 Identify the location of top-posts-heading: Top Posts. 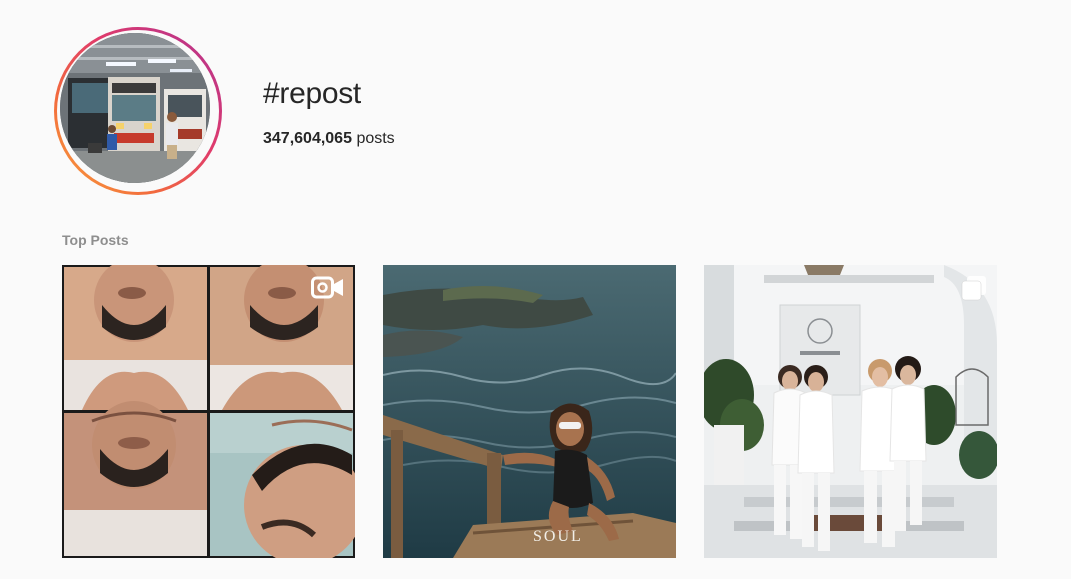
(95, 240).